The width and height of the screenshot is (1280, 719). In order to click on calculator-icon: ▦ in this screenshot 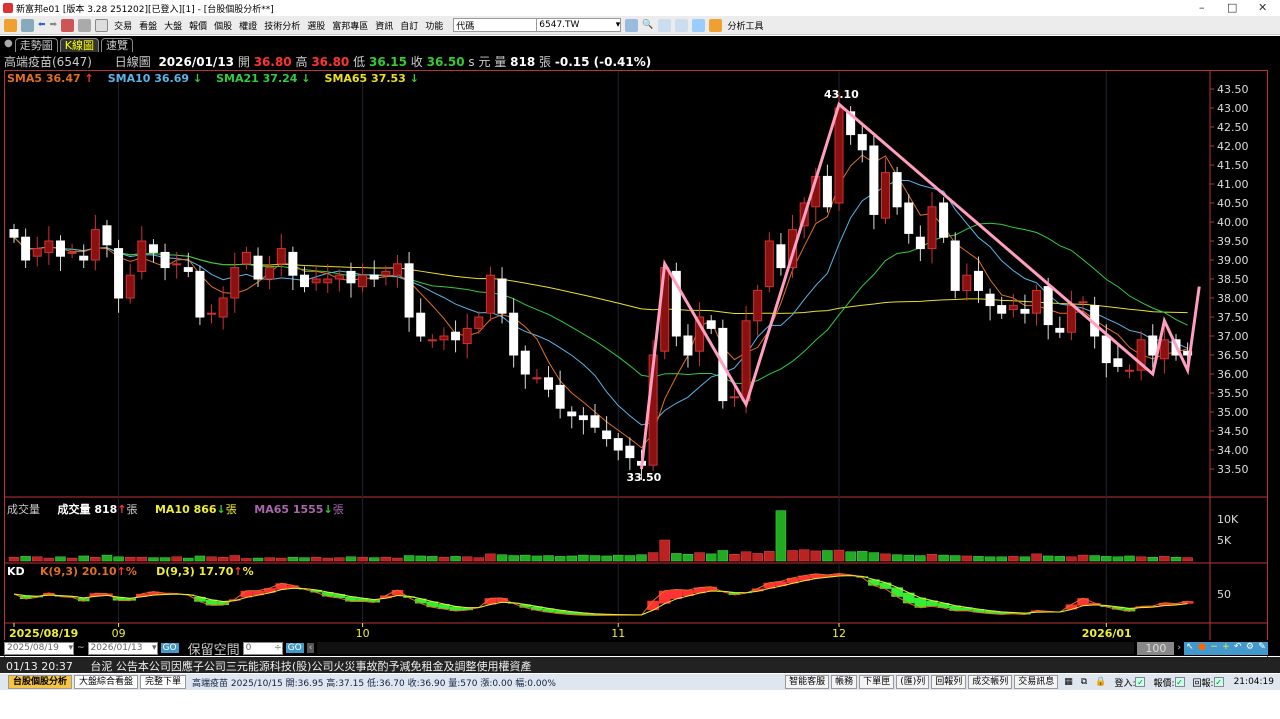, I will do `click(1068, 682)`.